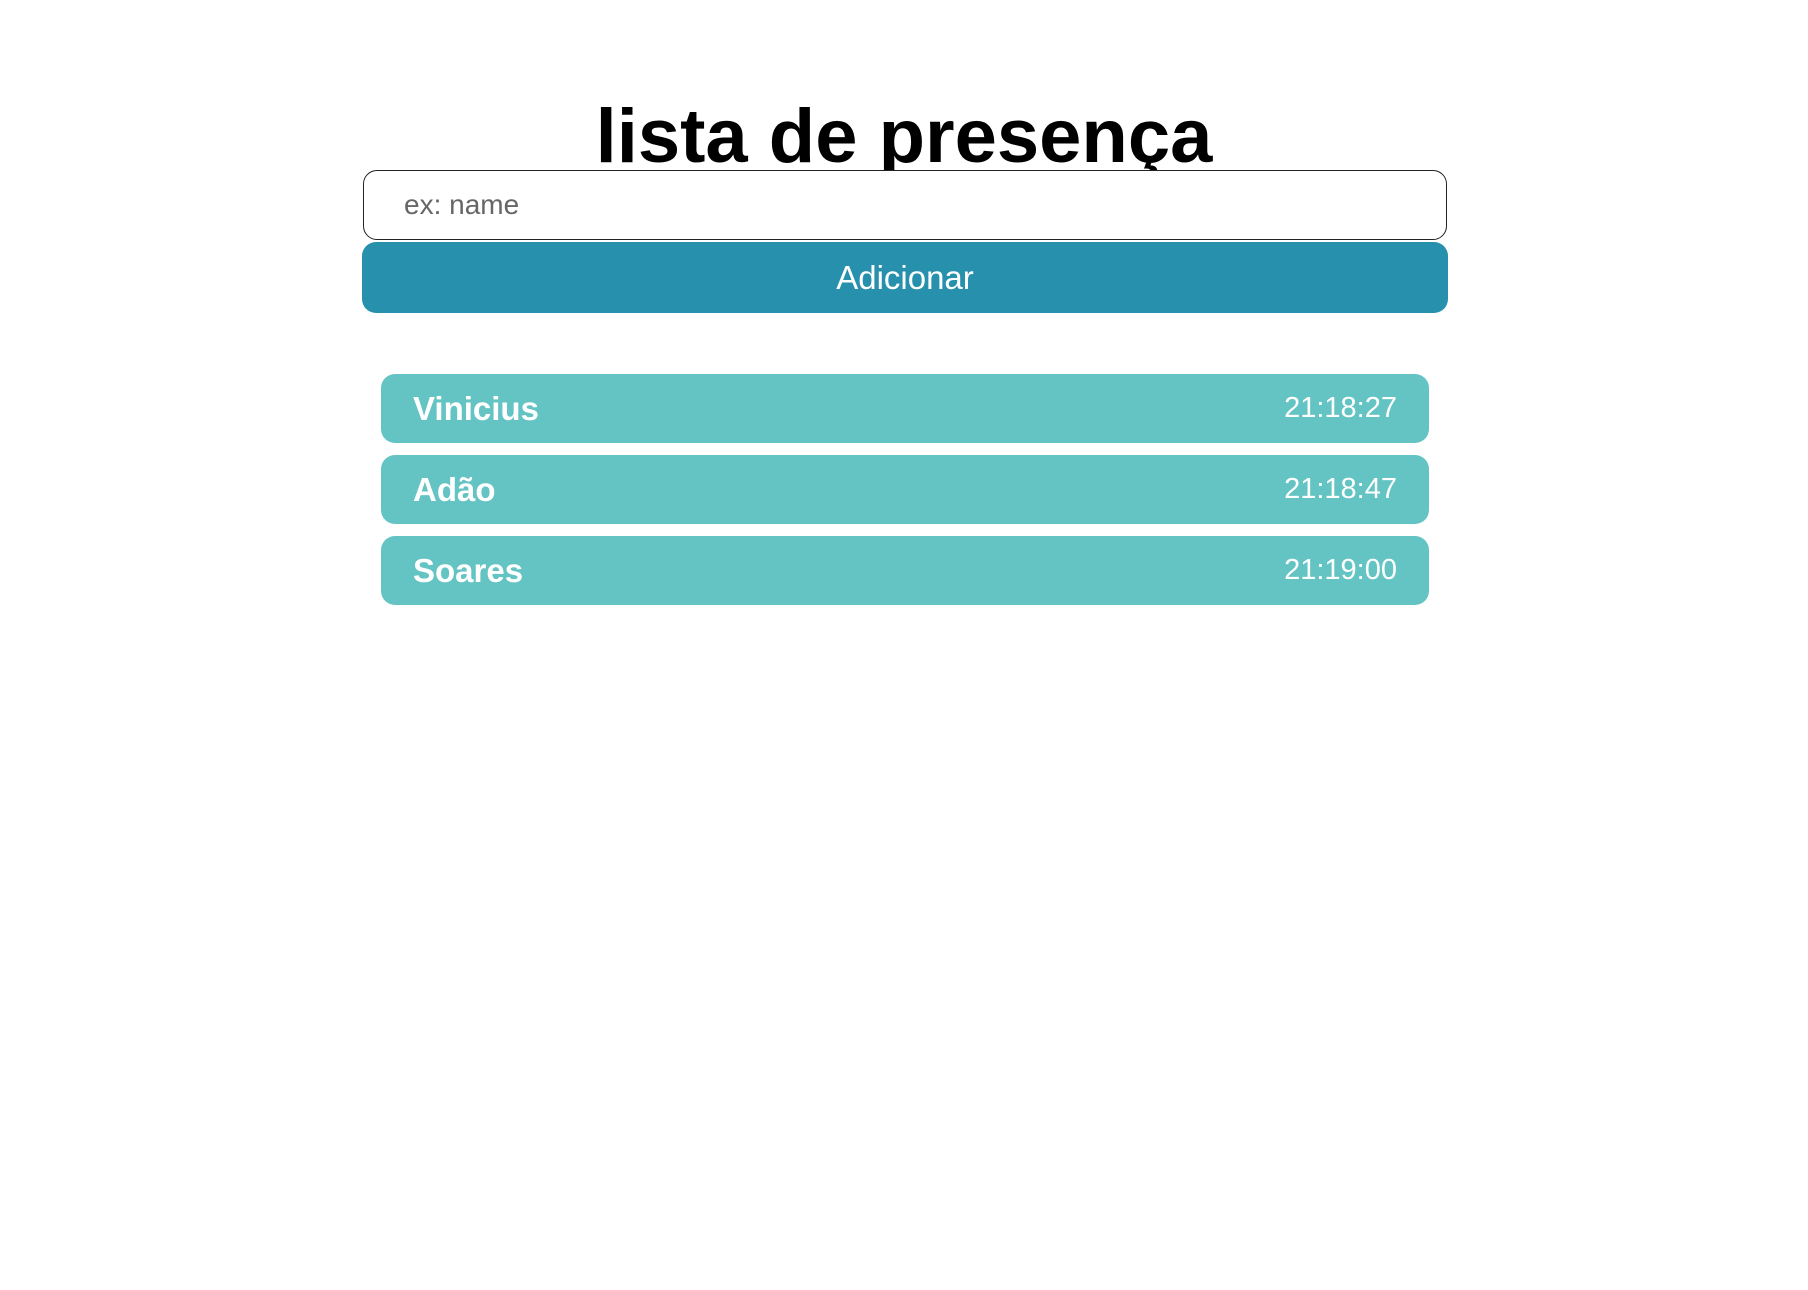 The width and height of the screenshot is (1808, 1290). What do you see at coordinates (905, 408) in the screenshot?
I see `attendance-item: Vinicius 21:18:27` at bounding box center [905, 408].